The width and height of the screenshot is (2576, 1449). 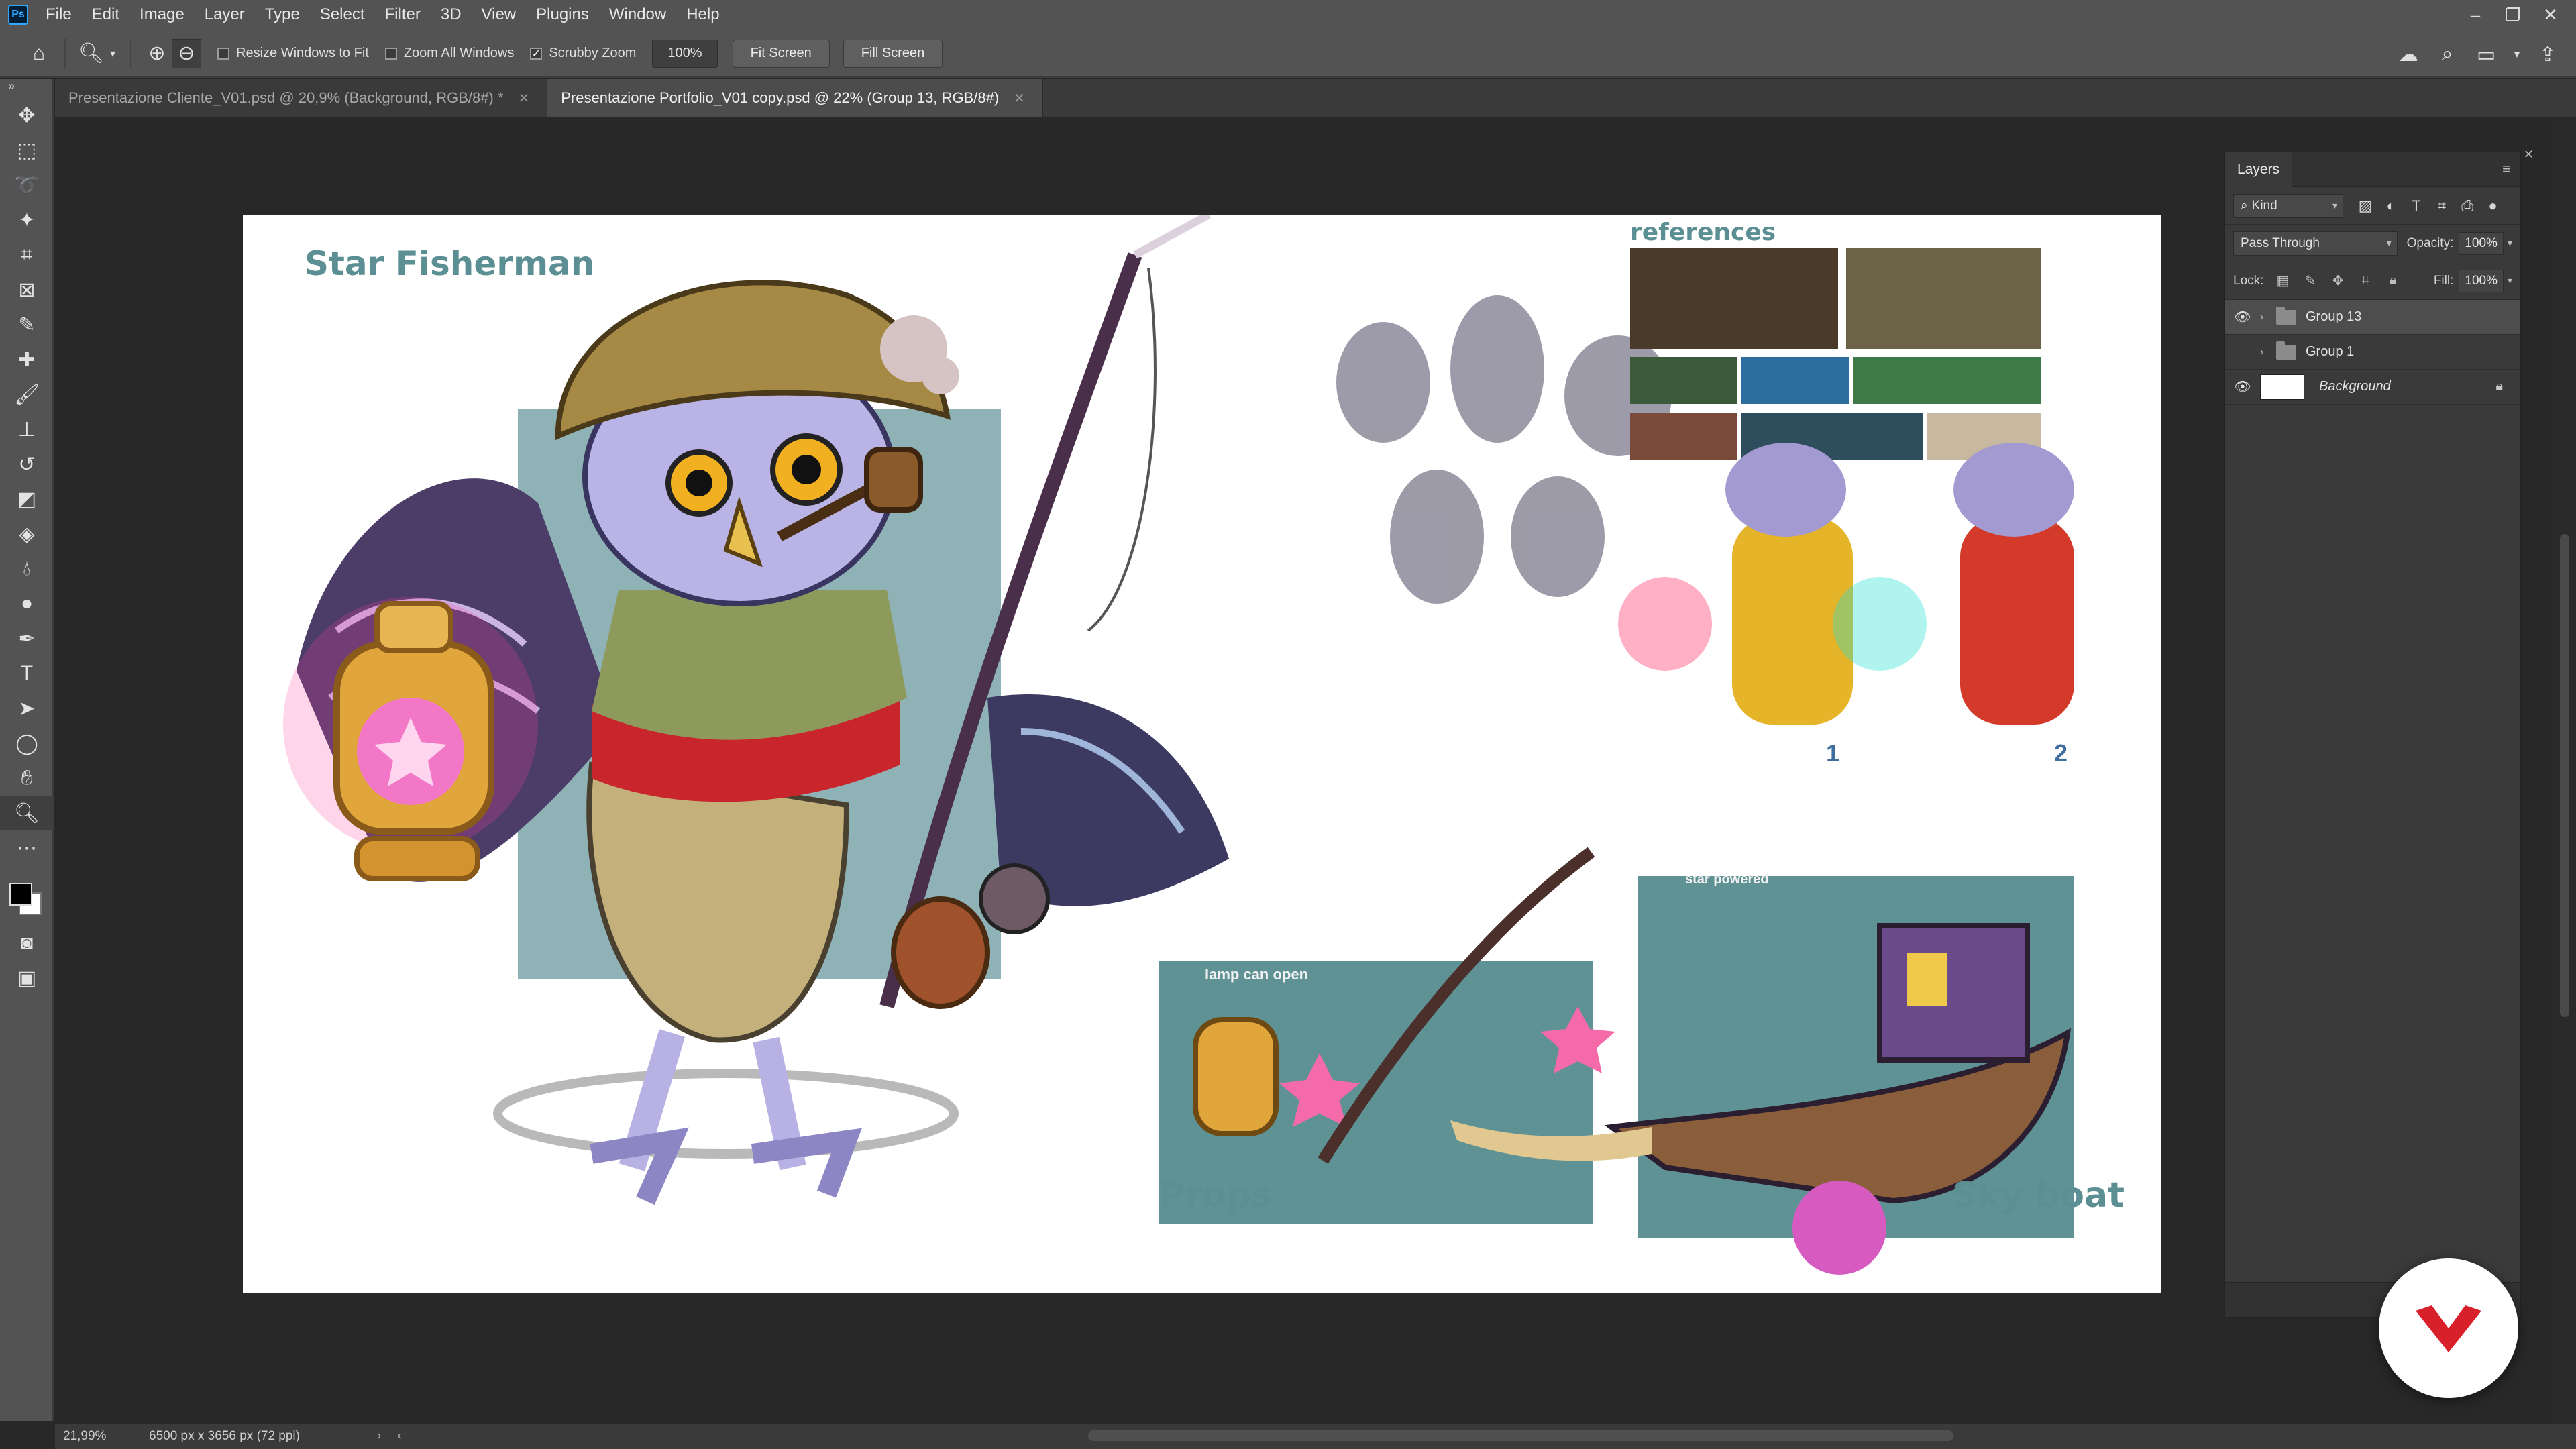 What do you see at coordinates (2481, 280) in the screenshot?
I see `fill-field: 100%` at bounding box center [2481, 280].